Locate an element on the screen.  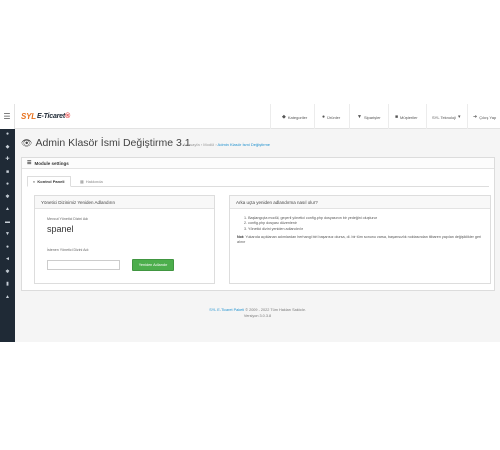
user-menu-label: SYL Teknoloji is located at coordinates (444, 117).